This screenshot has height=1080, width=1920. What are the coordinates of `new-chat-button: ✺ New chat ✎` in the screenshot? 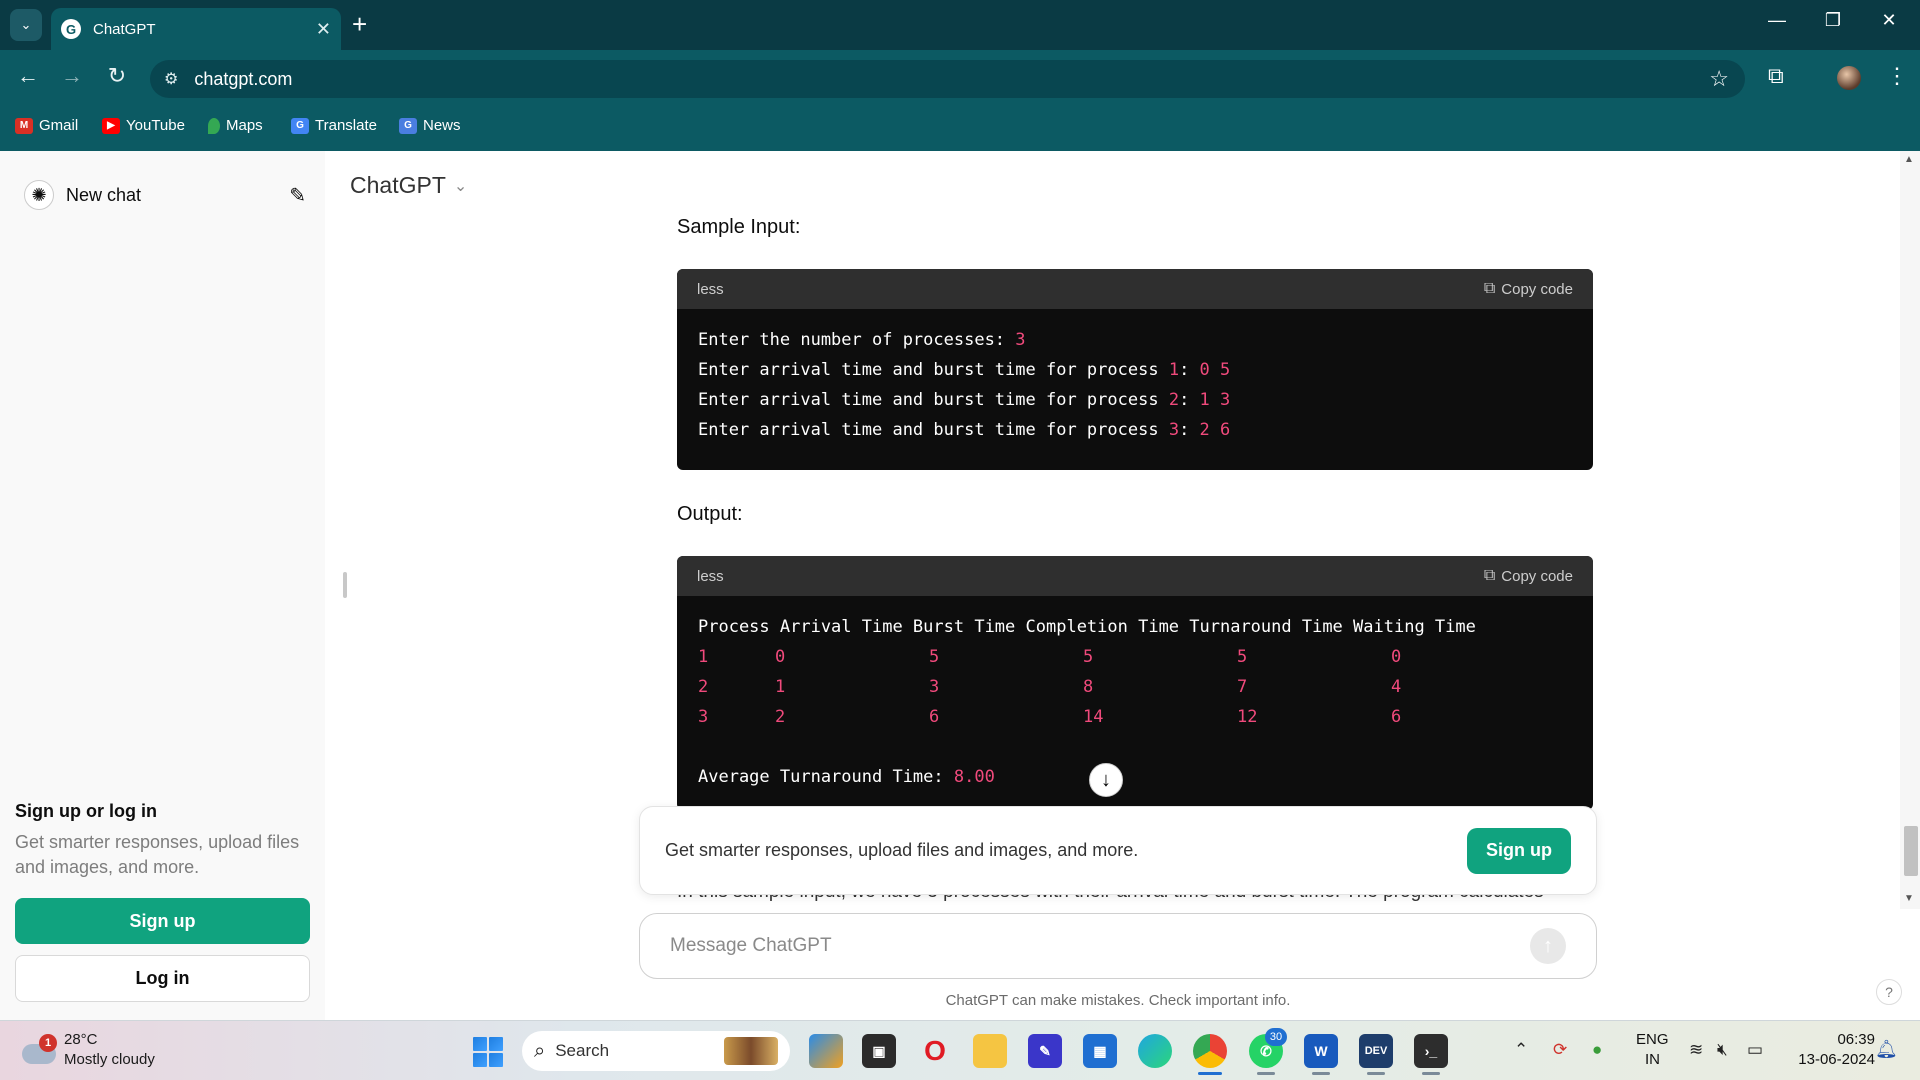 It's located at (165, 195).